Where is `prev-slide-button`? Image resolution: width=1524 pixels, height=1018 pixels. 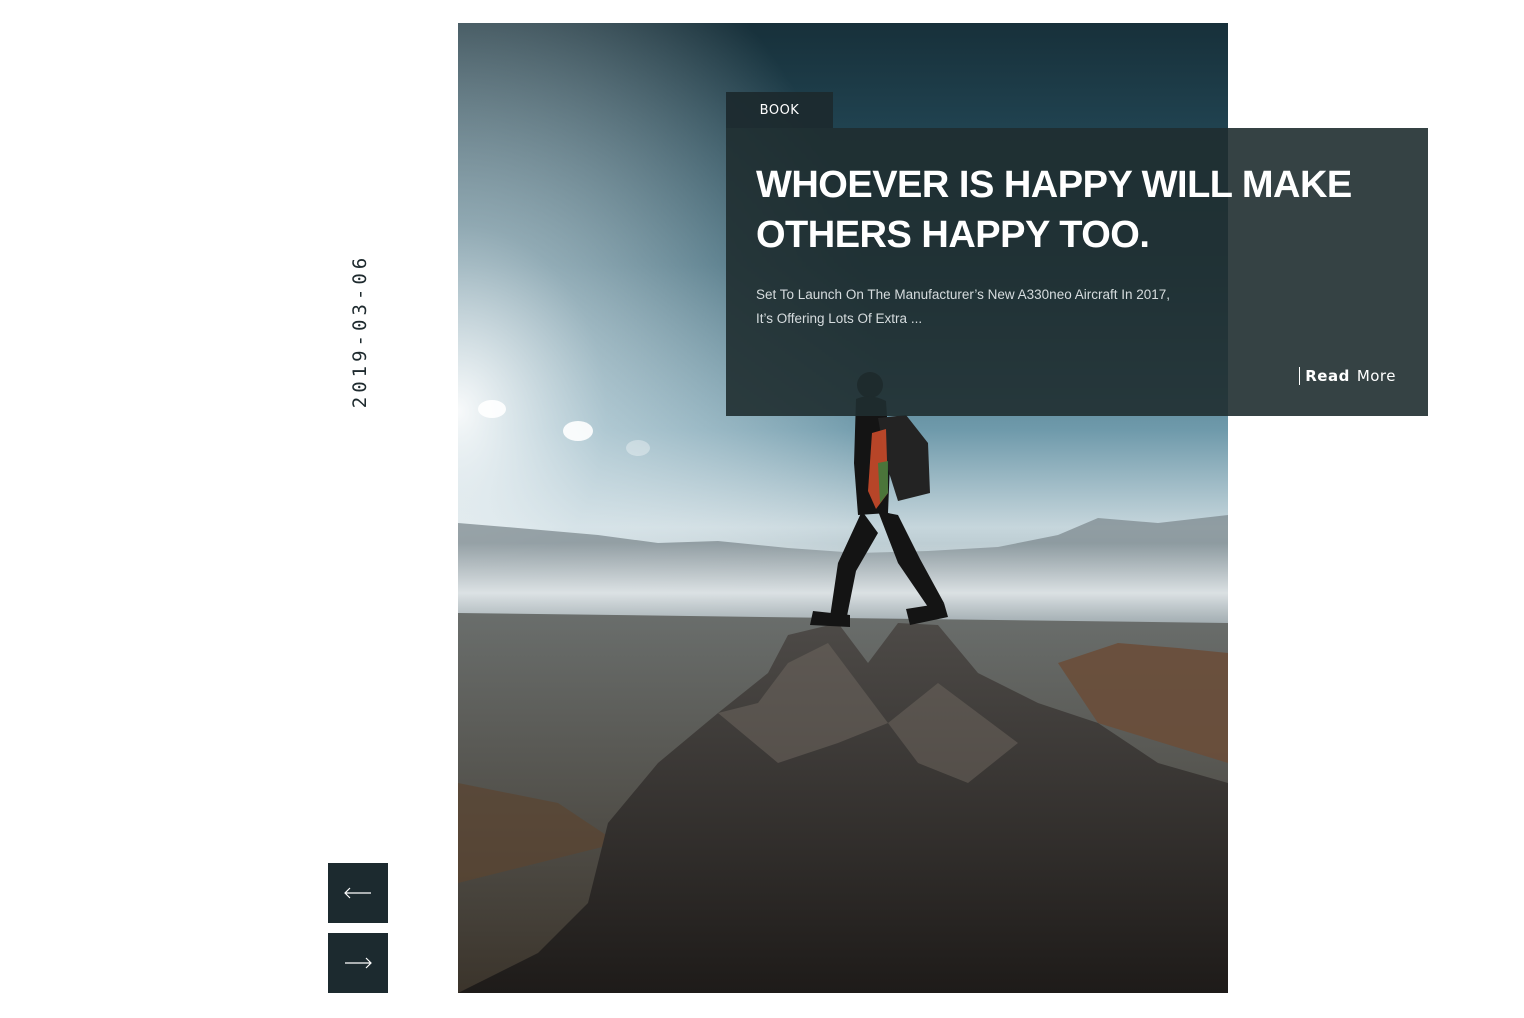 prev-slide-button is located at coordinates (358, 893).